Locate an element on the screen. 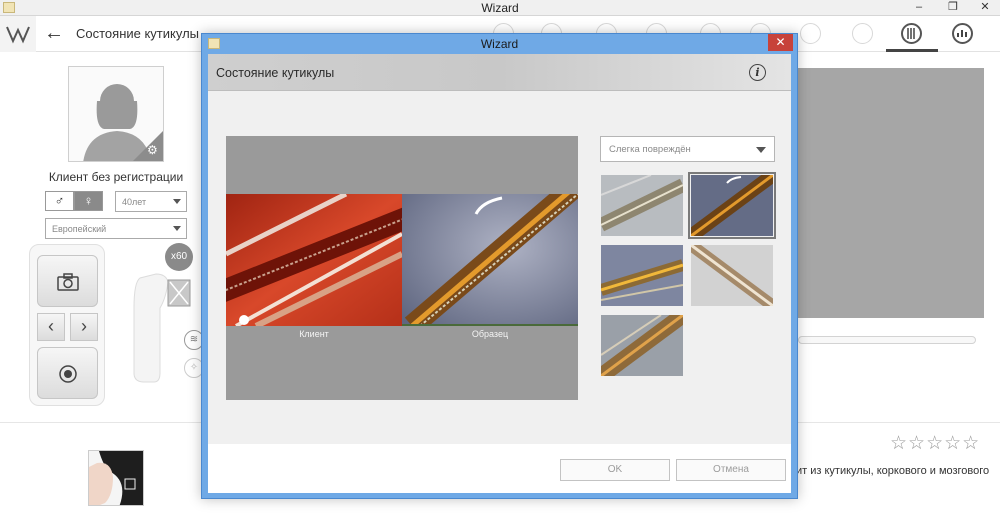  client-avatar: ⚙ is located at coordinates (116, 114).